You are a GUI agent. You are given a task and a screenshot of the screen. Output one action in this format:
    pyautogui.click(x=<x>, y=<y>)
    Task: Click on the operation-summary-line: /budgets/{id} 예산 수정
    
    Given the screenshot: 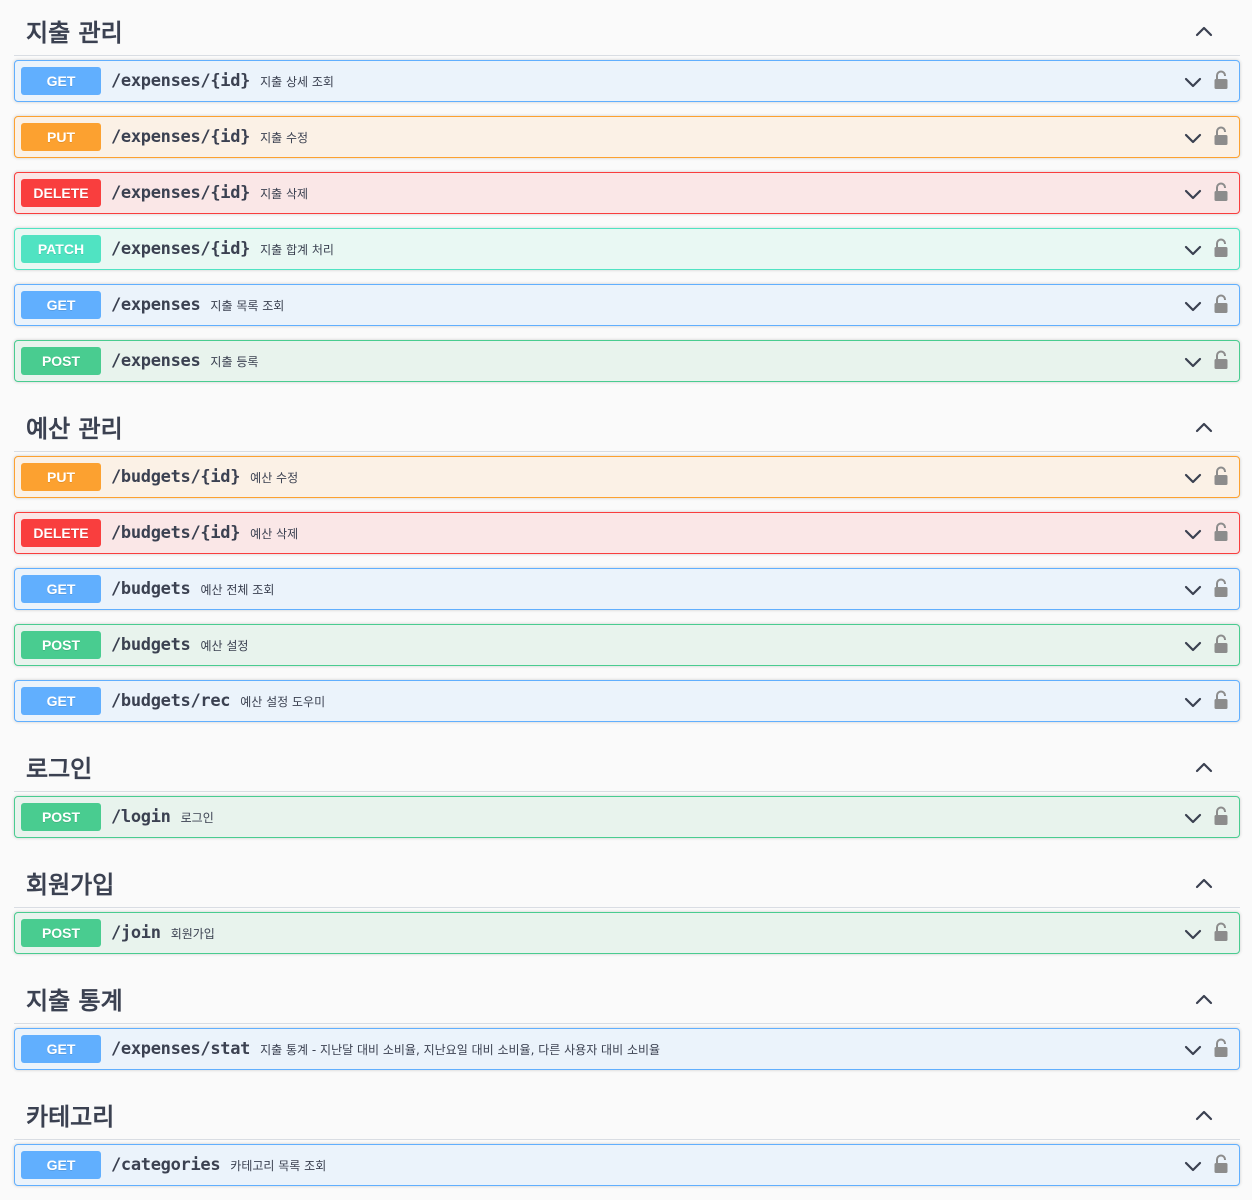 What is the action you would take?
    pyautogui.click(x=204, y=477)
    